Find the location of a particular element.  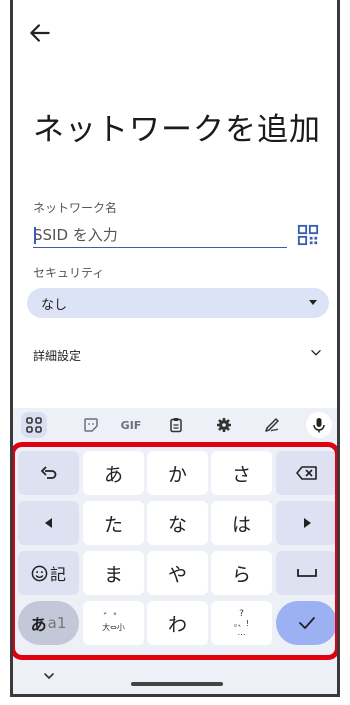

cursor-right-key is located at coordinates (306, 523).